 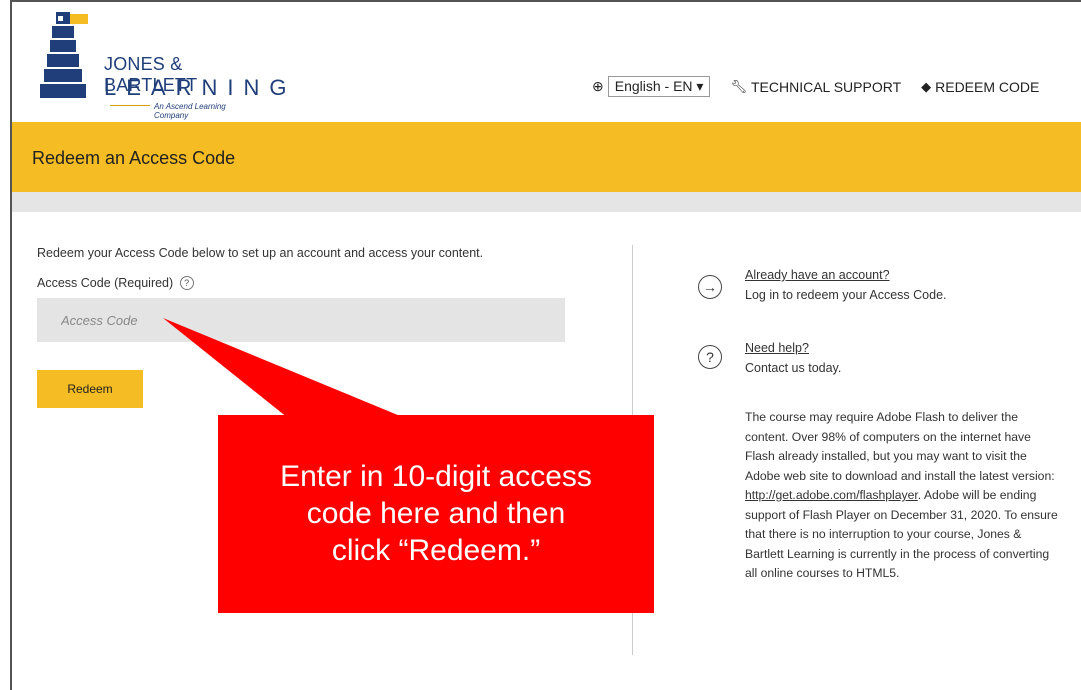 What do you see at coordinates (284, 368) in the screenshot?
I see `callout-arrow` at bounding box center [284, 368].